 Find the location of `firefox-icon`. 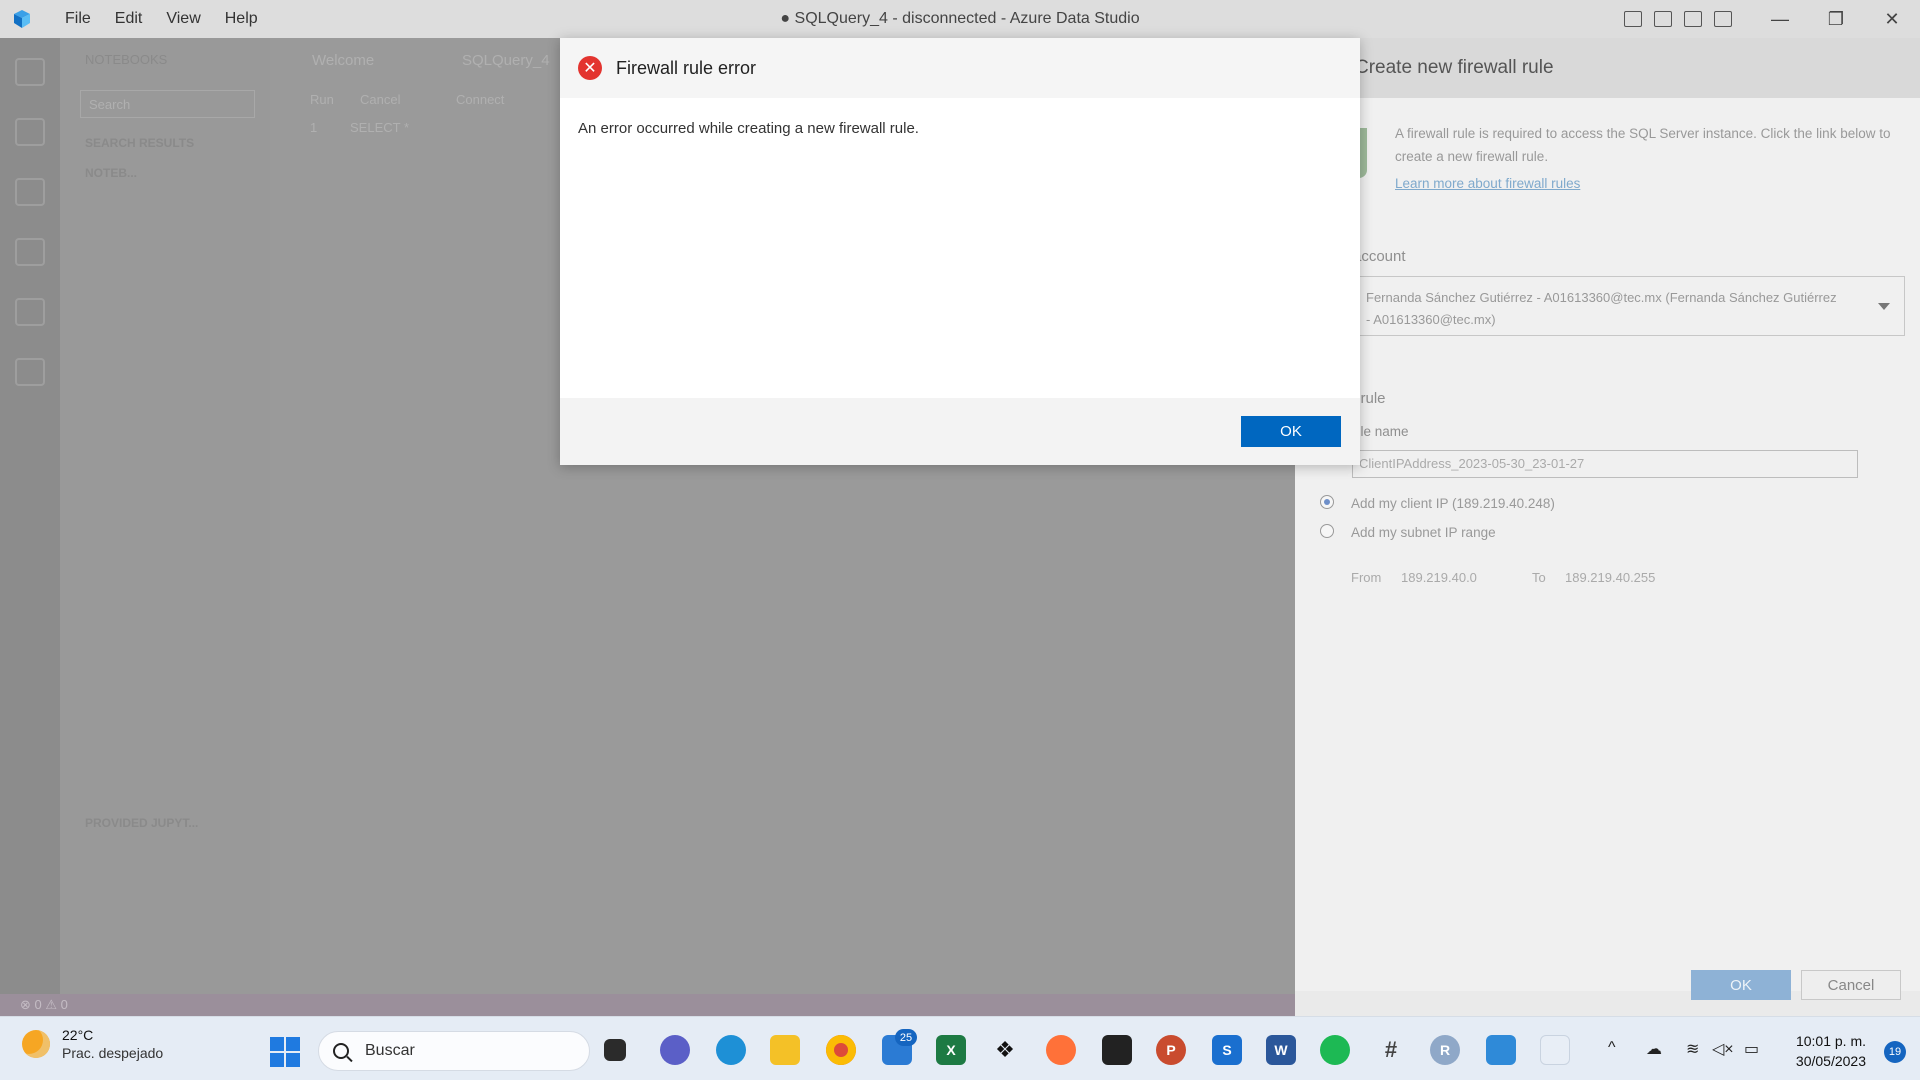

firefox-icon is located at coordinates (1061, 1050).